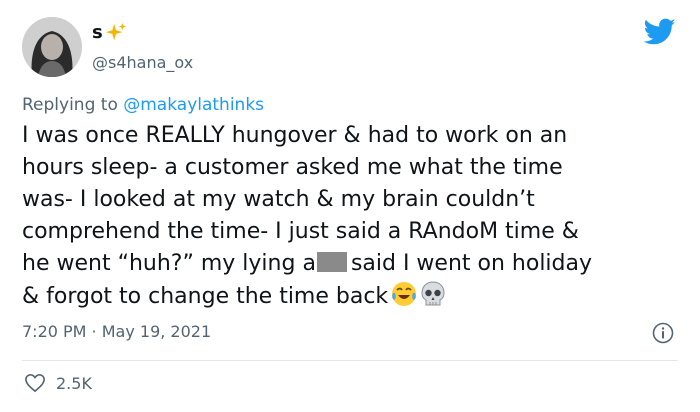  I want to click on user-info: s @s4hana_ox, so click(142, 47).